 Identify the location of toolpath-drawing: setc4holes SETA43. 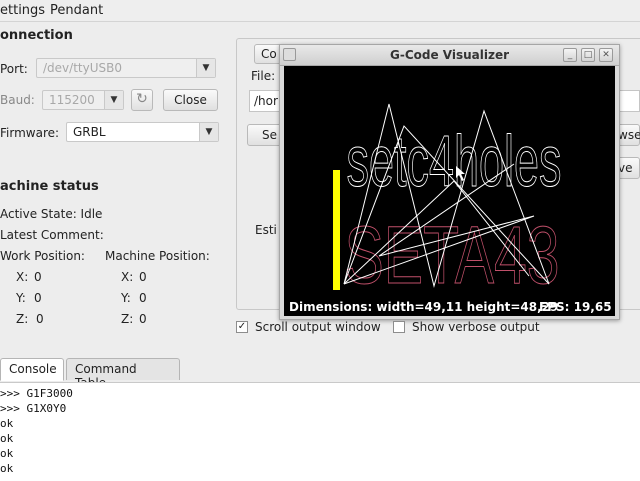
(447, 202).